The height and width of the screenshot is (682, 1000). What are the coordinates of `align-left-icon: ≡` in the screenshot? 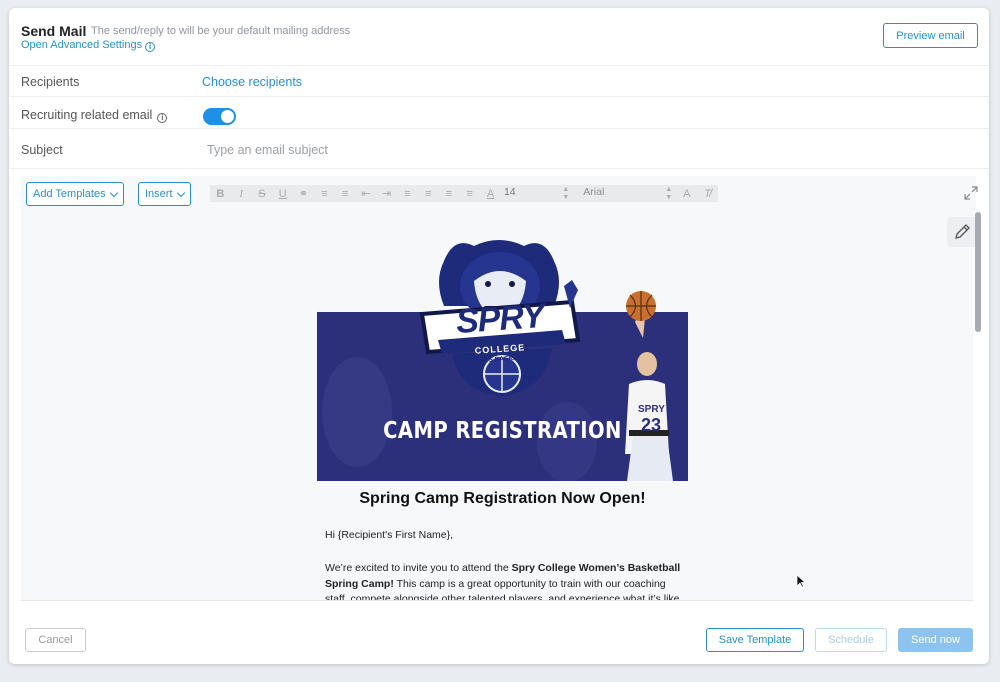 It's located at (407, 194).